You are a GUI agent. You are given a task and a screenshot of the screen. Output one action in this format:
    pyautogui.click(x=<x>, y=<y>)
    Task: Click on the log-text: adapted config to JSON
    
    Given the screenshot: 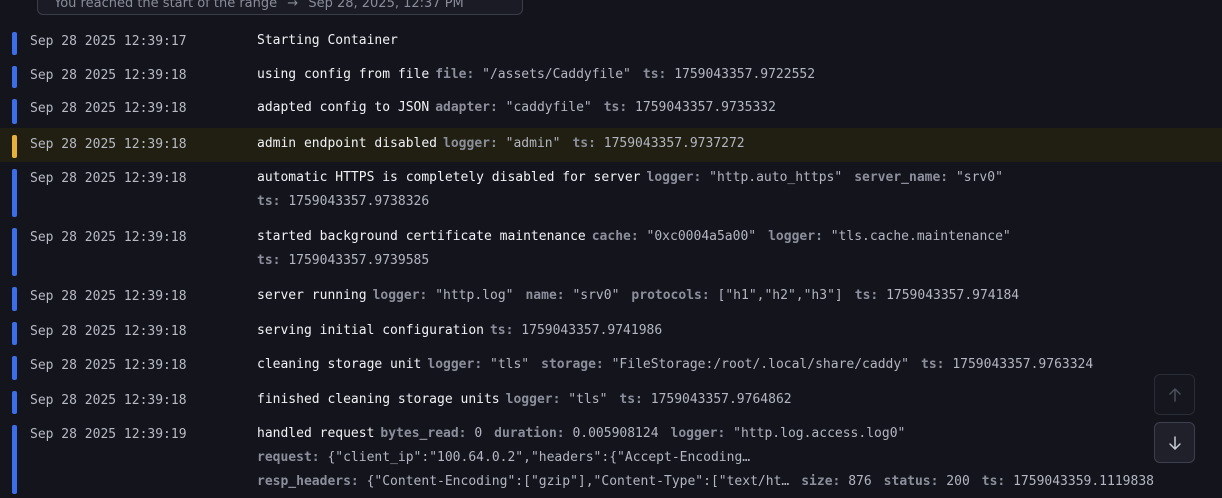 What is the action you would take?
    pyautogui.click(x=343, y=107)
    